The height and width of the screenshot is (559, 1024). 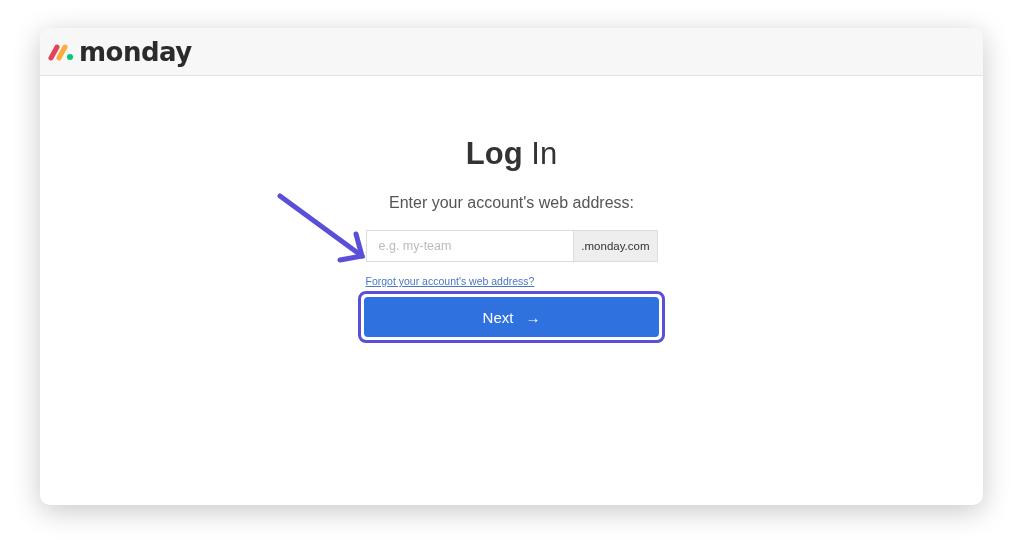 I want to click on address-field: e.g. my-team, so click(x=469, y=246).